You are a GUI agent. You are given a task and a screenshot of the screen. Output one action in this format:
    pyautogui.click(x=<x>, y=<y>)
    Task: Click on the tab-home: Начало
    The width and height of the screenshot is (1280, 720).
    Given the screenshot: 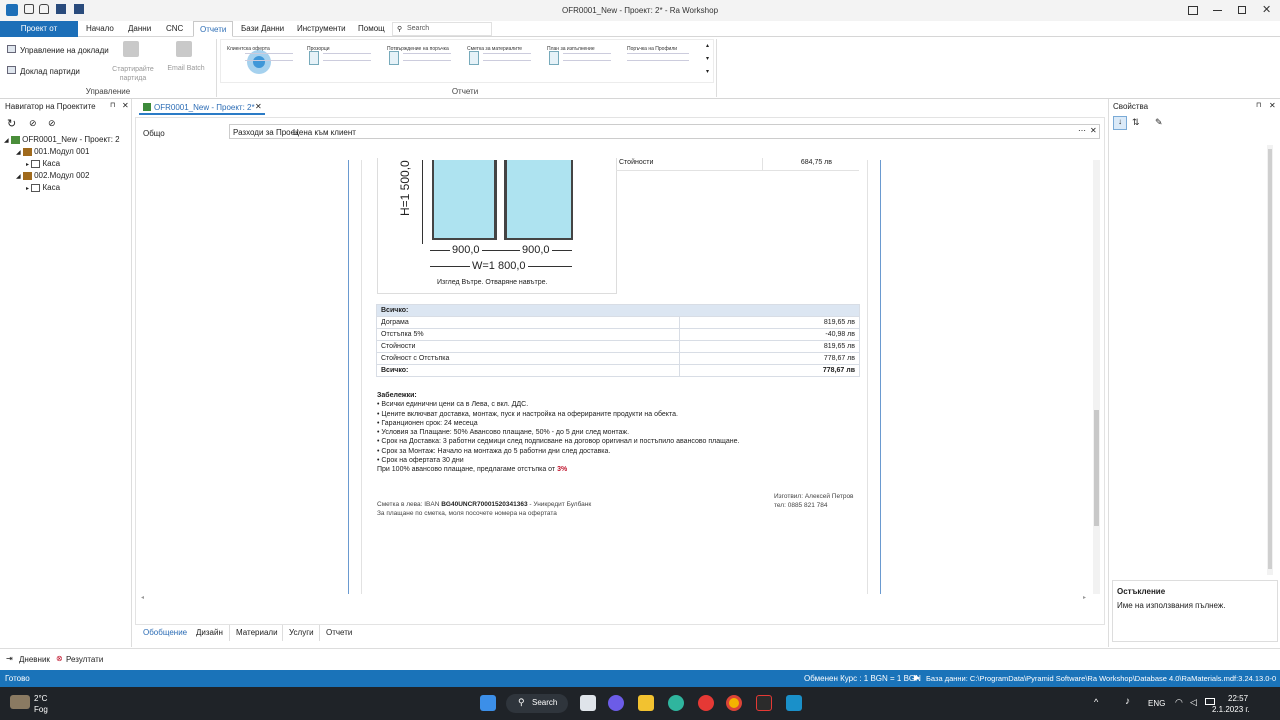 What is the action you would take?
    pyautogui.click(x=100, y=29)
    